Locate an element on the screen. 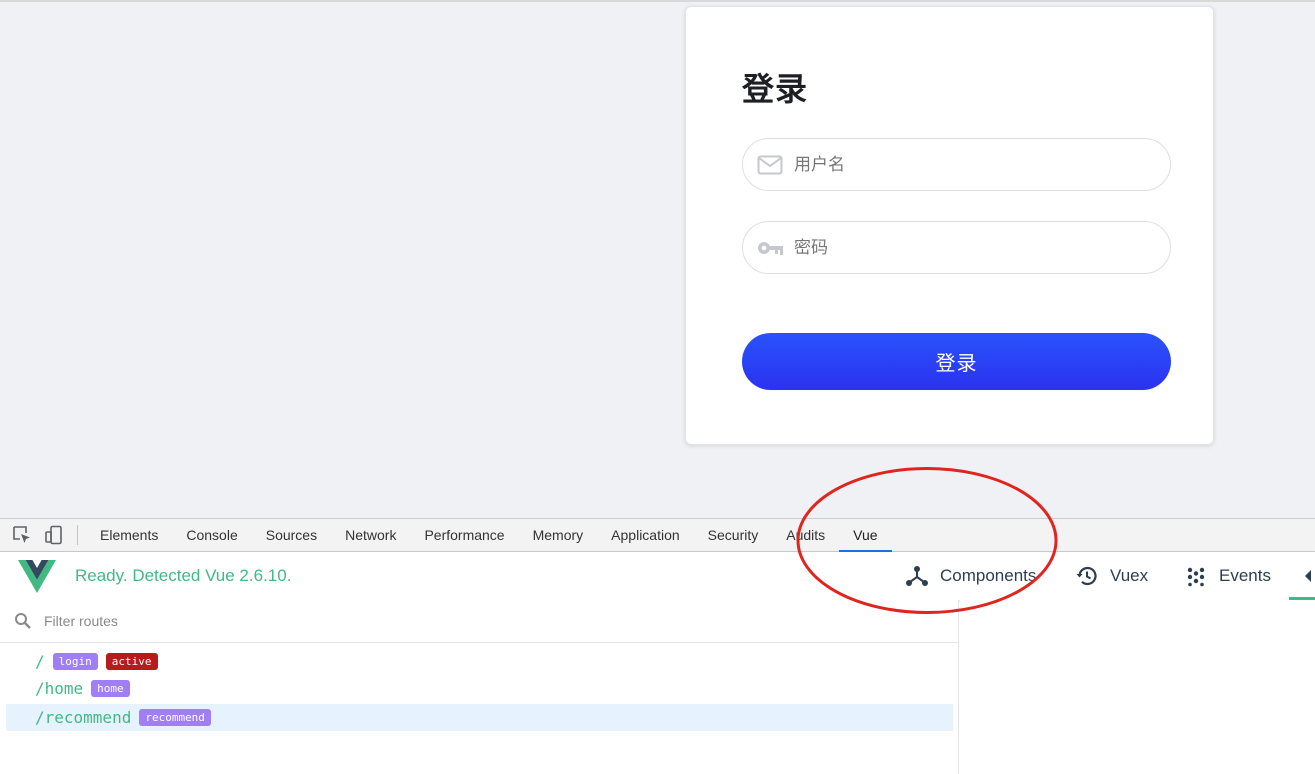 The width and height of the screenshot is (1315, 774). chevron-left-icon is located at coordinates (1308, 576).